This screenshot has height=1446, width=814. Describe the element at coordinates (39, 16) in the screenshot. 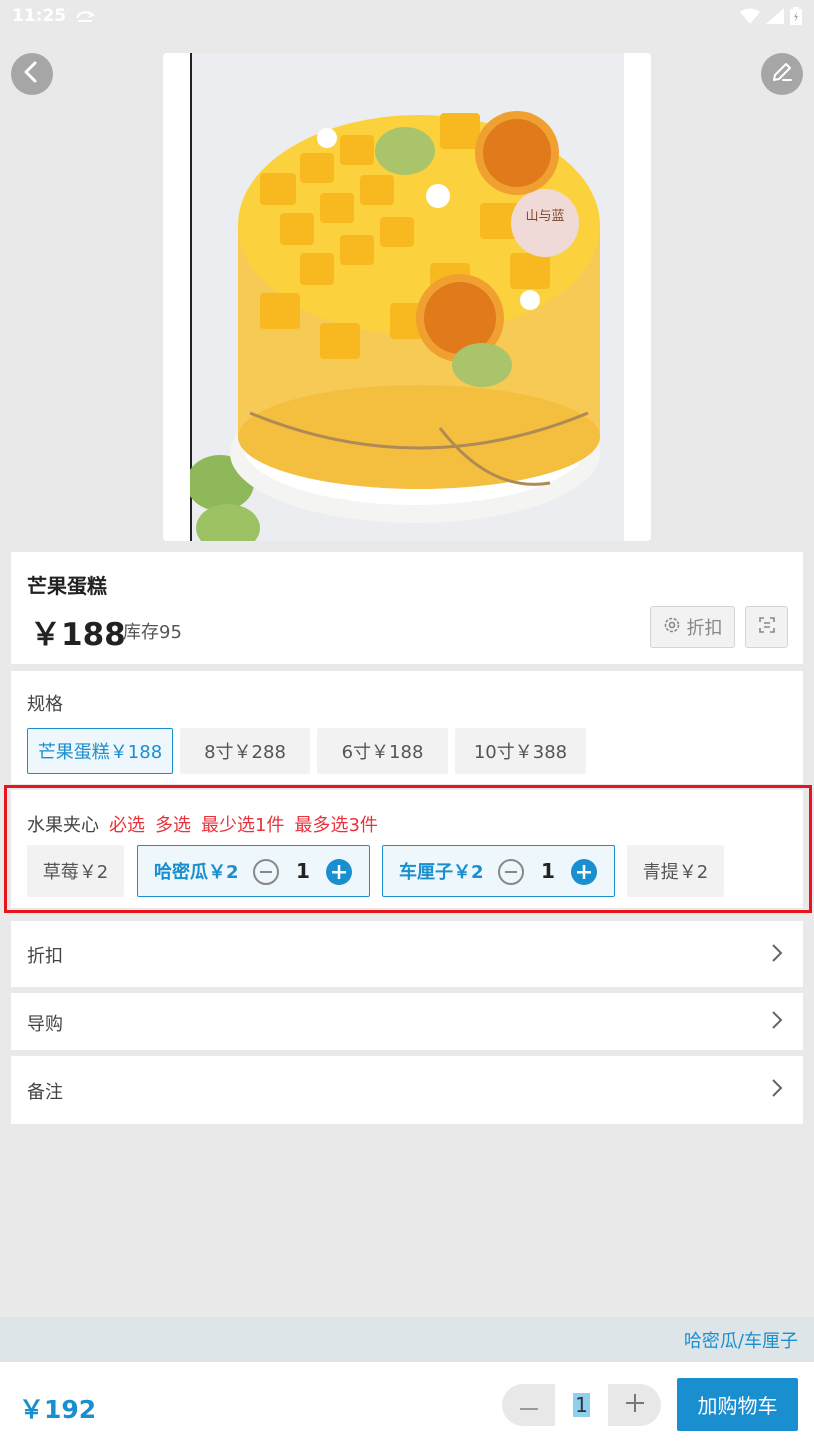

I see `status-time: 11:25` at that location.